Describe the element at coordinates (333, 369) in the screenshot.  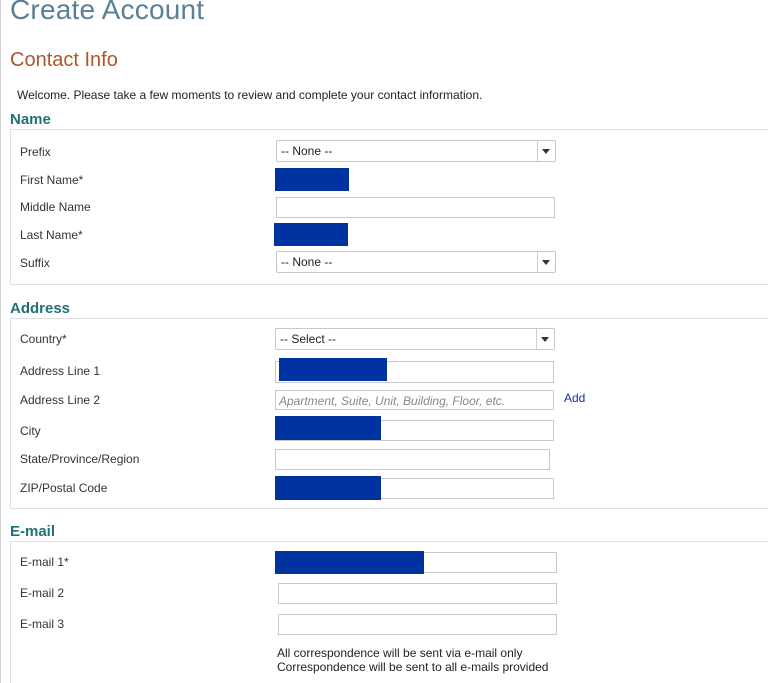
I see `address-line-1-redacted` at that location.